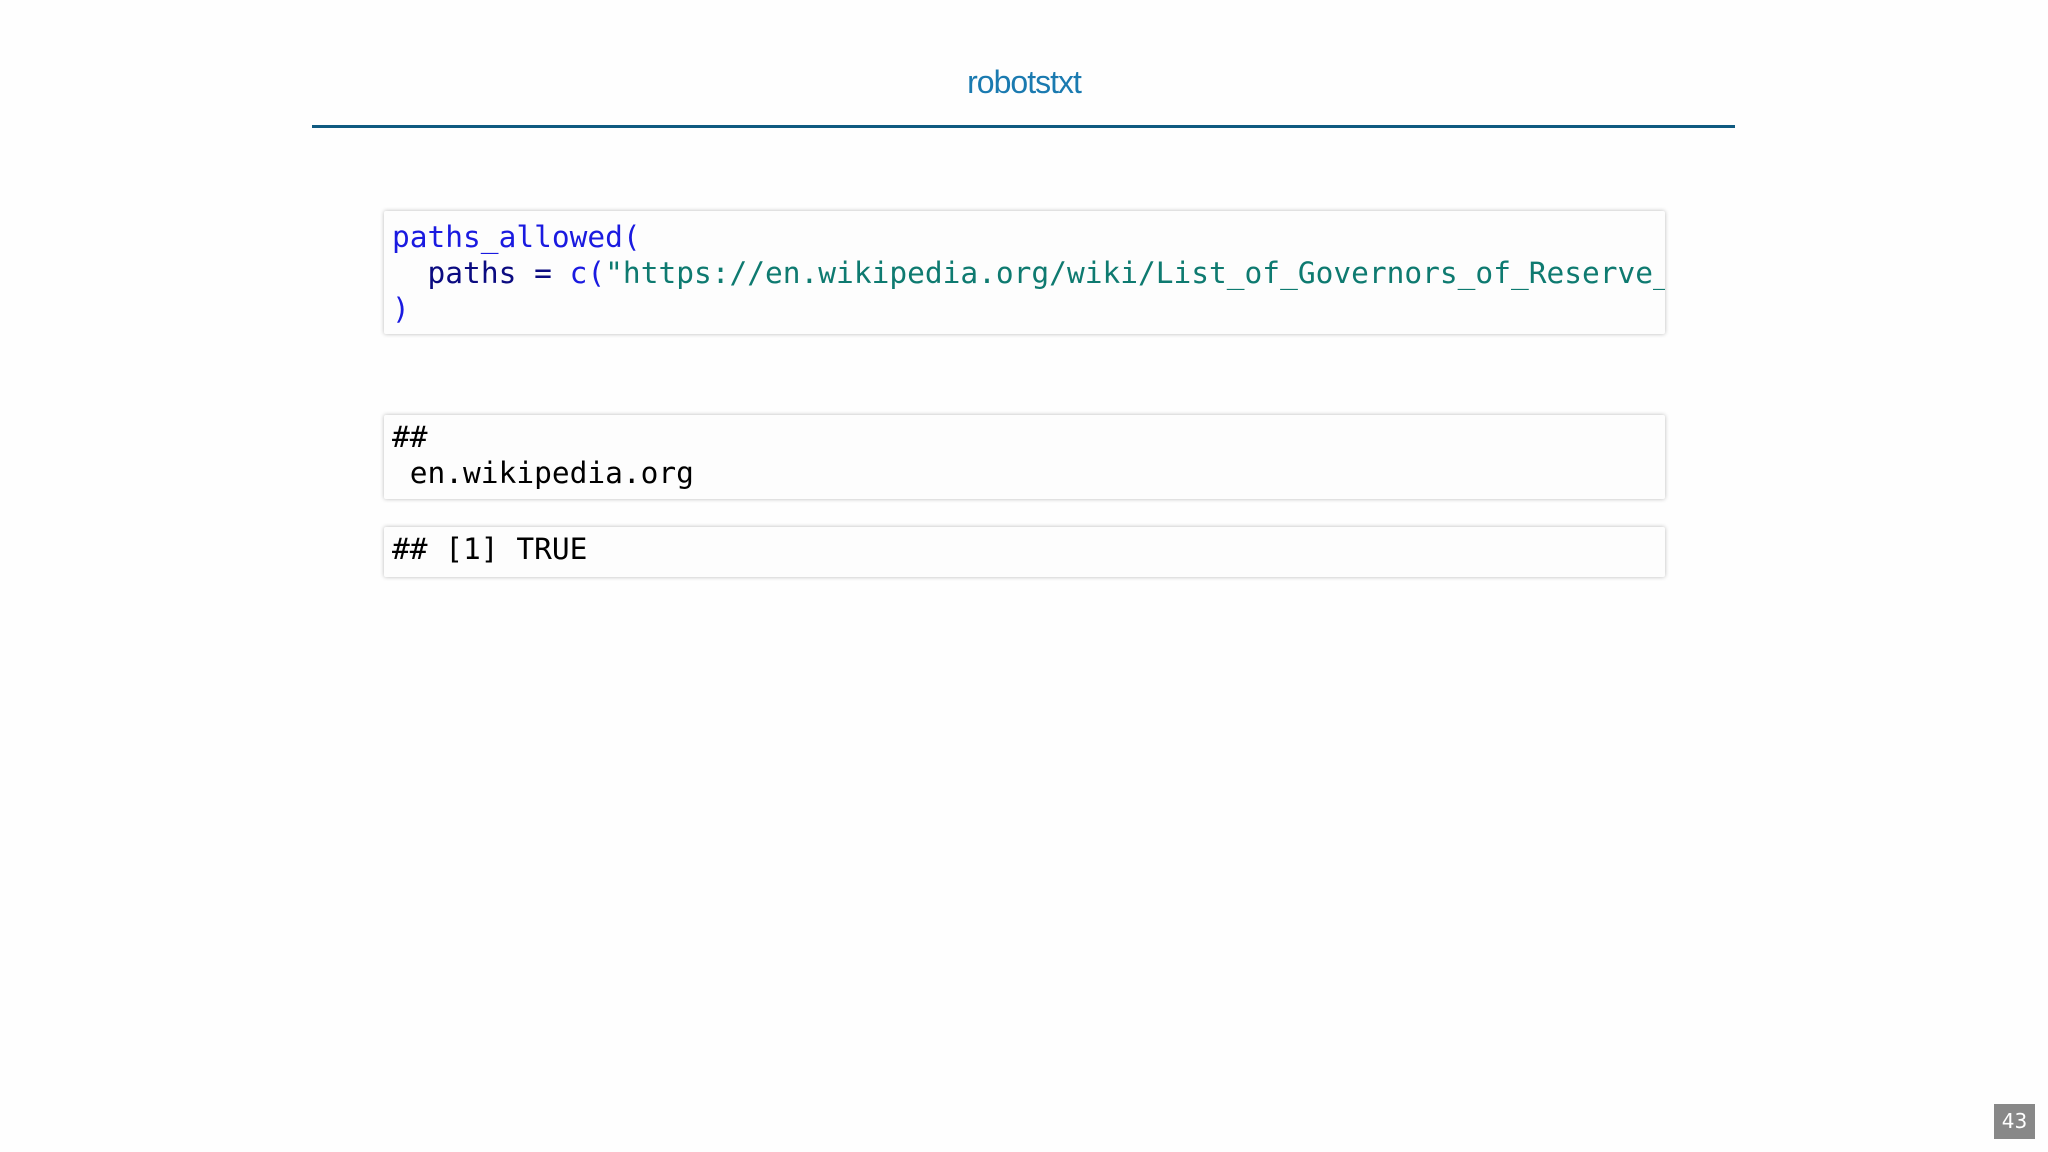 Image resolution: width=2048 pixels, height=1152 pixels. What do you see at coordinates (401, 309) in the screenshot?
I see `code-closing-paren: )` at bounding box center [401, 309].